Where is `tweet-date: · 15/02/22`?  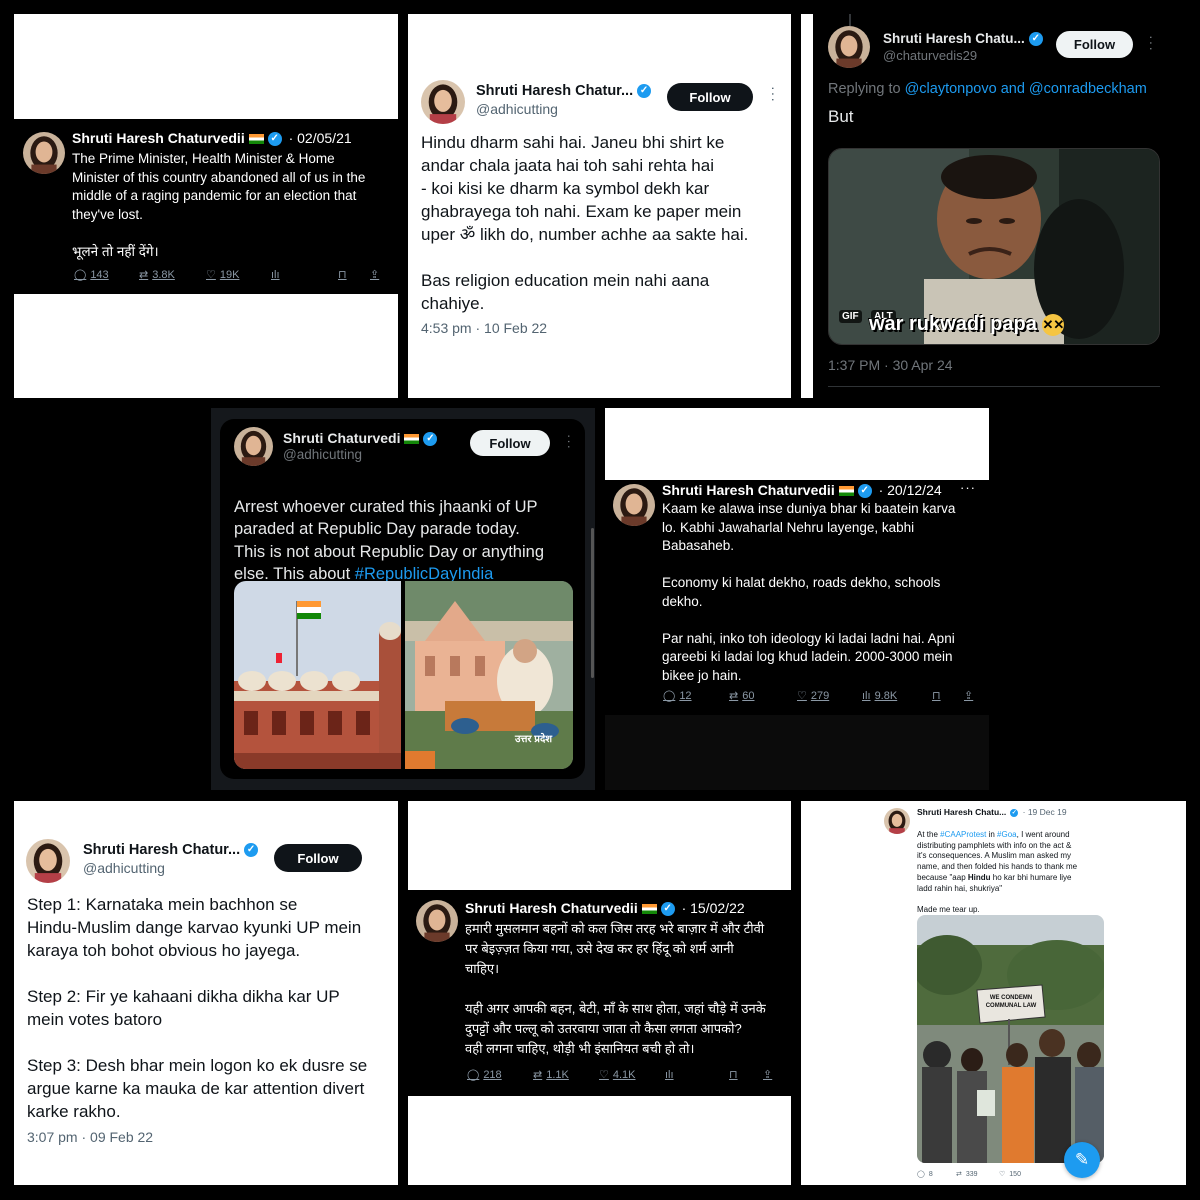
tweet-date: · 15/02/22 is located at coordinates (713, 908).